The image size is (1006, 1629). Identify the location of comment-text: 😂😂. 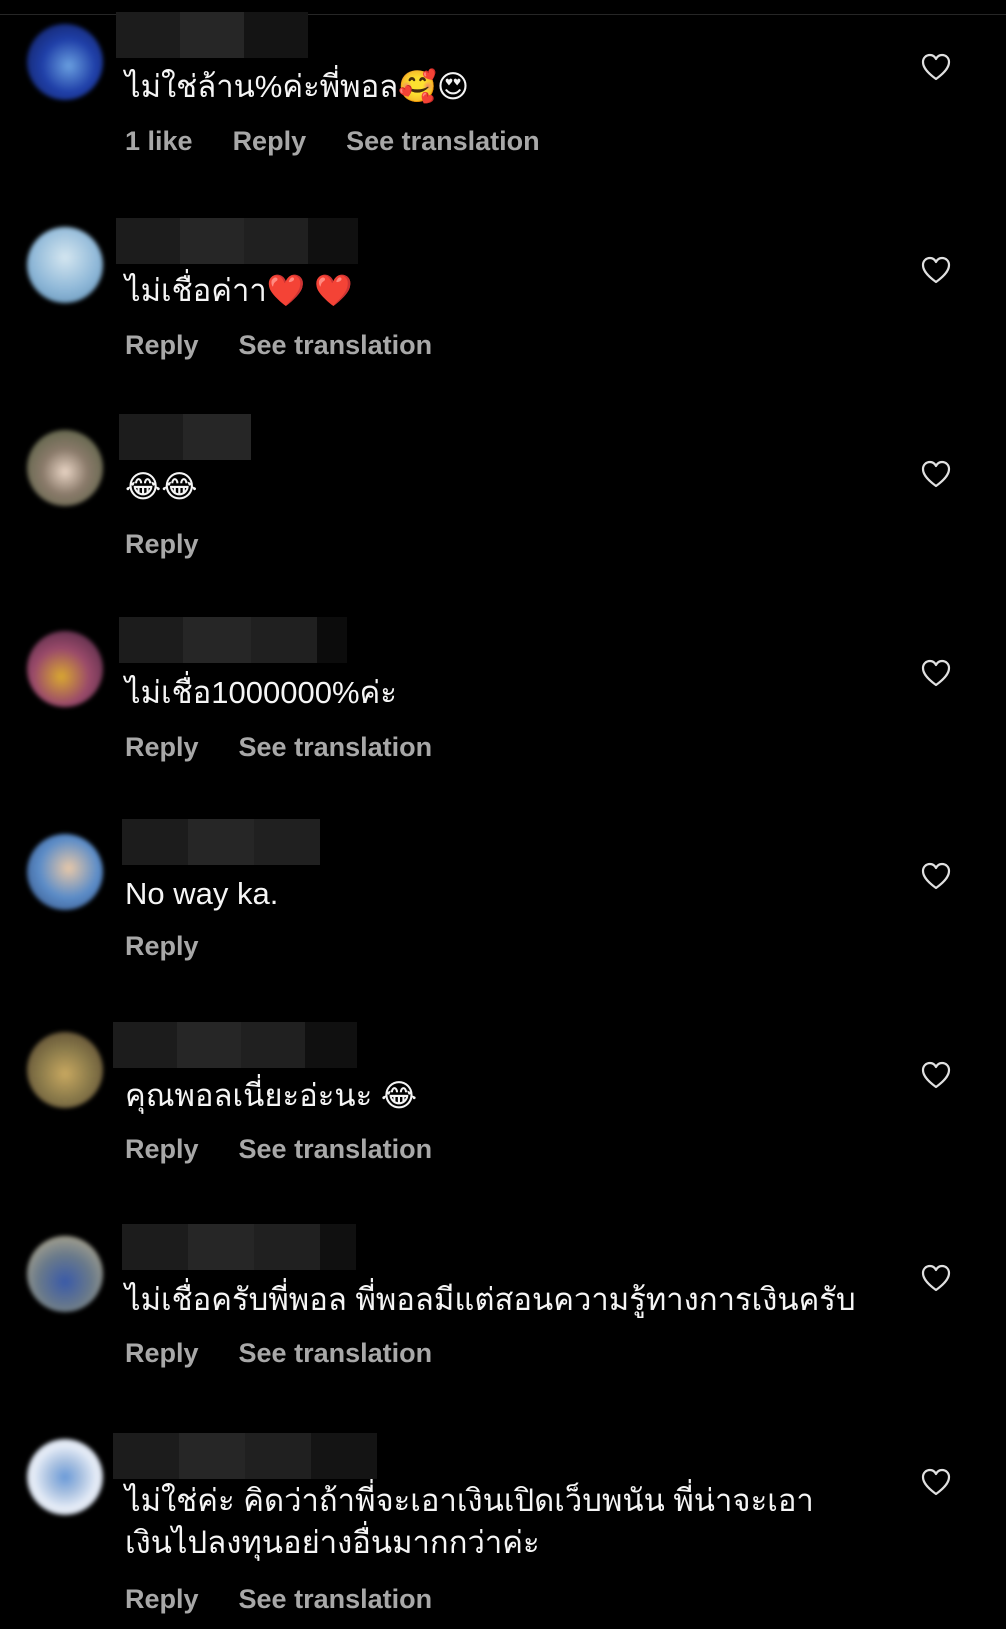
(161, 486).